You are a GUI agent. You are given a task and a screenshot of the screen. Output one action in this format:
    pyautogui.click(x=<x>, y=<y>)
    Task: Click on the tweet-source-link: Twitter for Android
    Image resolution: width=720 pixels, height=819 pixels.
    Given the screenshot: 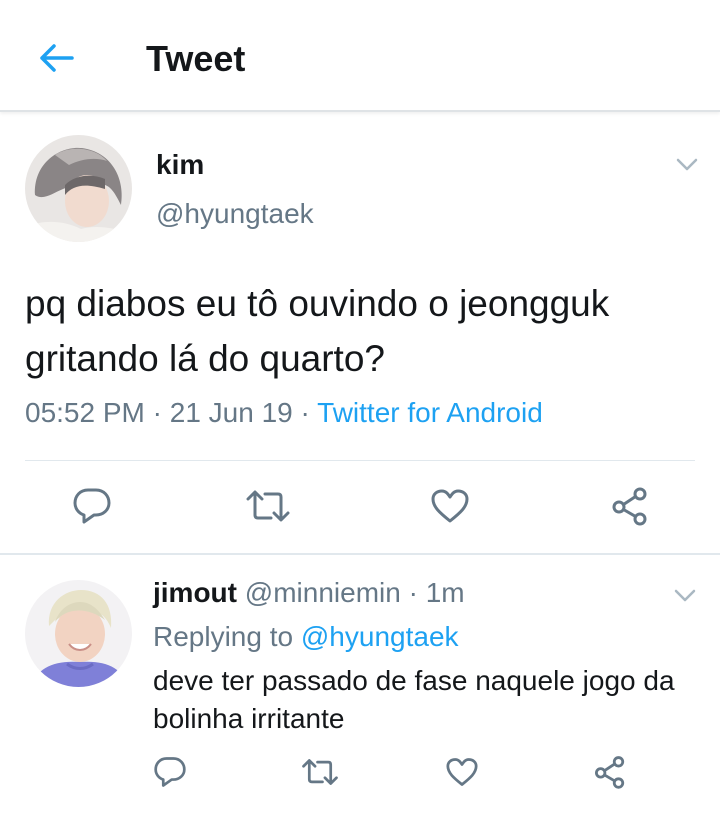 What is the action you would take?
    pyautogui.click(x=430, y=412)
    